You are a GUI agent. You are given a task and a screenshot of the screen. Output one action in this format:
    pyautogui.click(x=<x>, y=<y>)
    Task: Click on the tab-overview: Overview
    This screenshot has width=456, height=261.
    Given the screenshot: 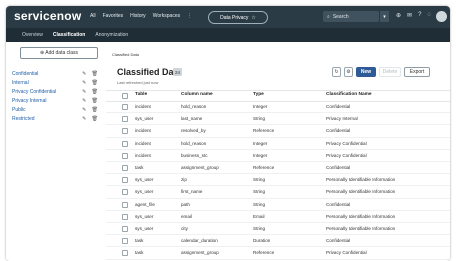 What is the action you would take?
    pyautogui.click(x=32, y=35)
    